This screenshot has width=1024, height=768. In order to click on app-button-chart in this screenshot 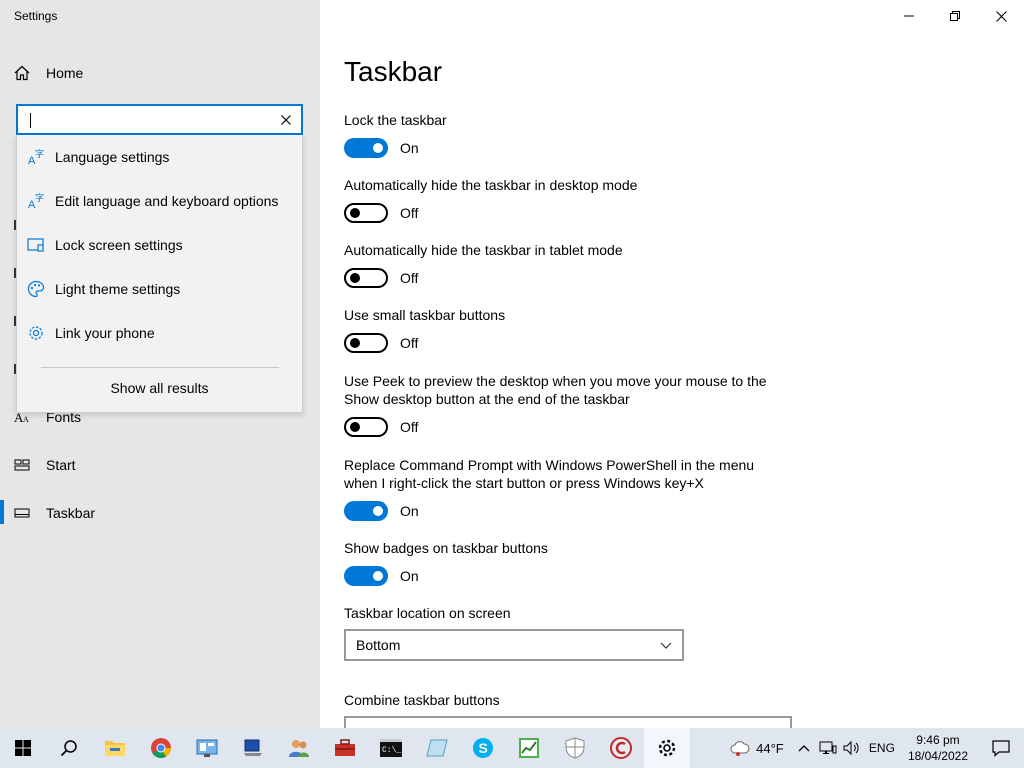, I will do `click(529, 748)`.